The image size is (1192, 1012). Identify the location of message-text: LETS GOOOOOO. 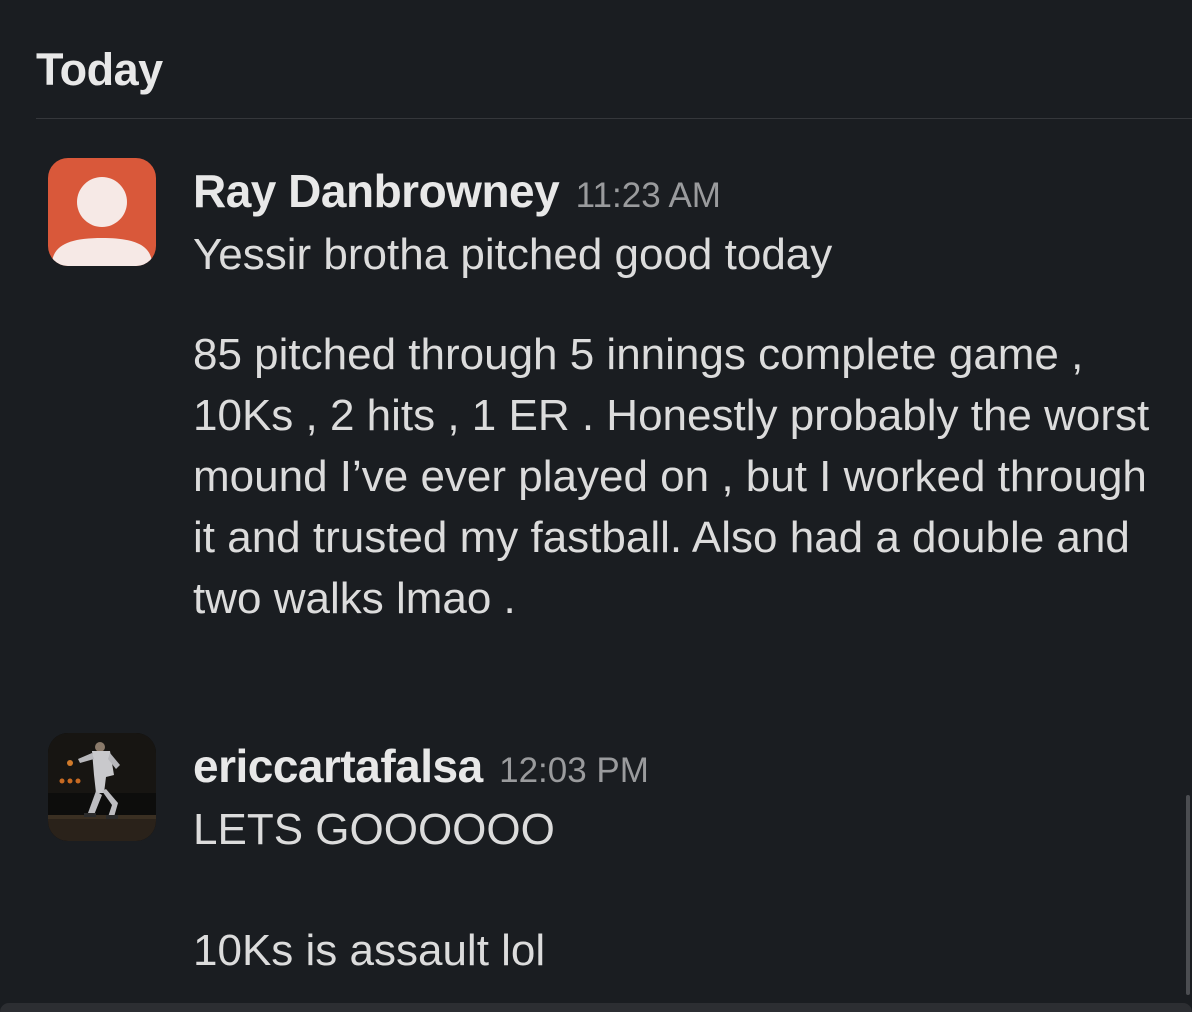
(374, 829).